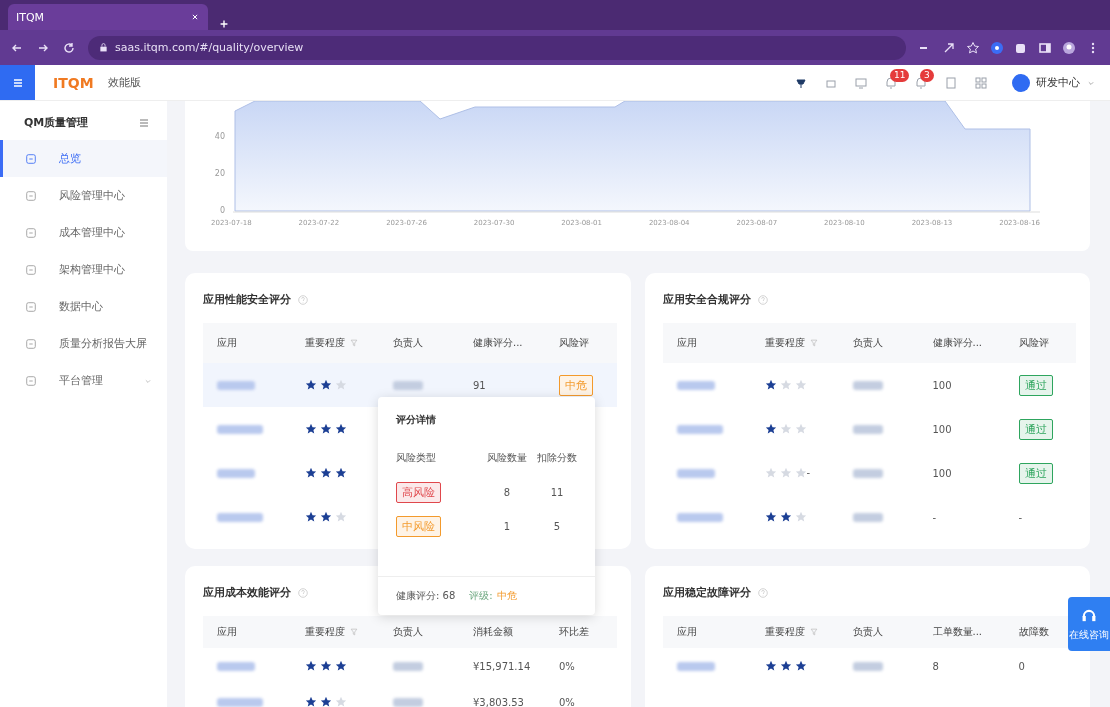 The image size is (1110, 707). I want to click on risk-tag: 高风险, so click(418, 492).